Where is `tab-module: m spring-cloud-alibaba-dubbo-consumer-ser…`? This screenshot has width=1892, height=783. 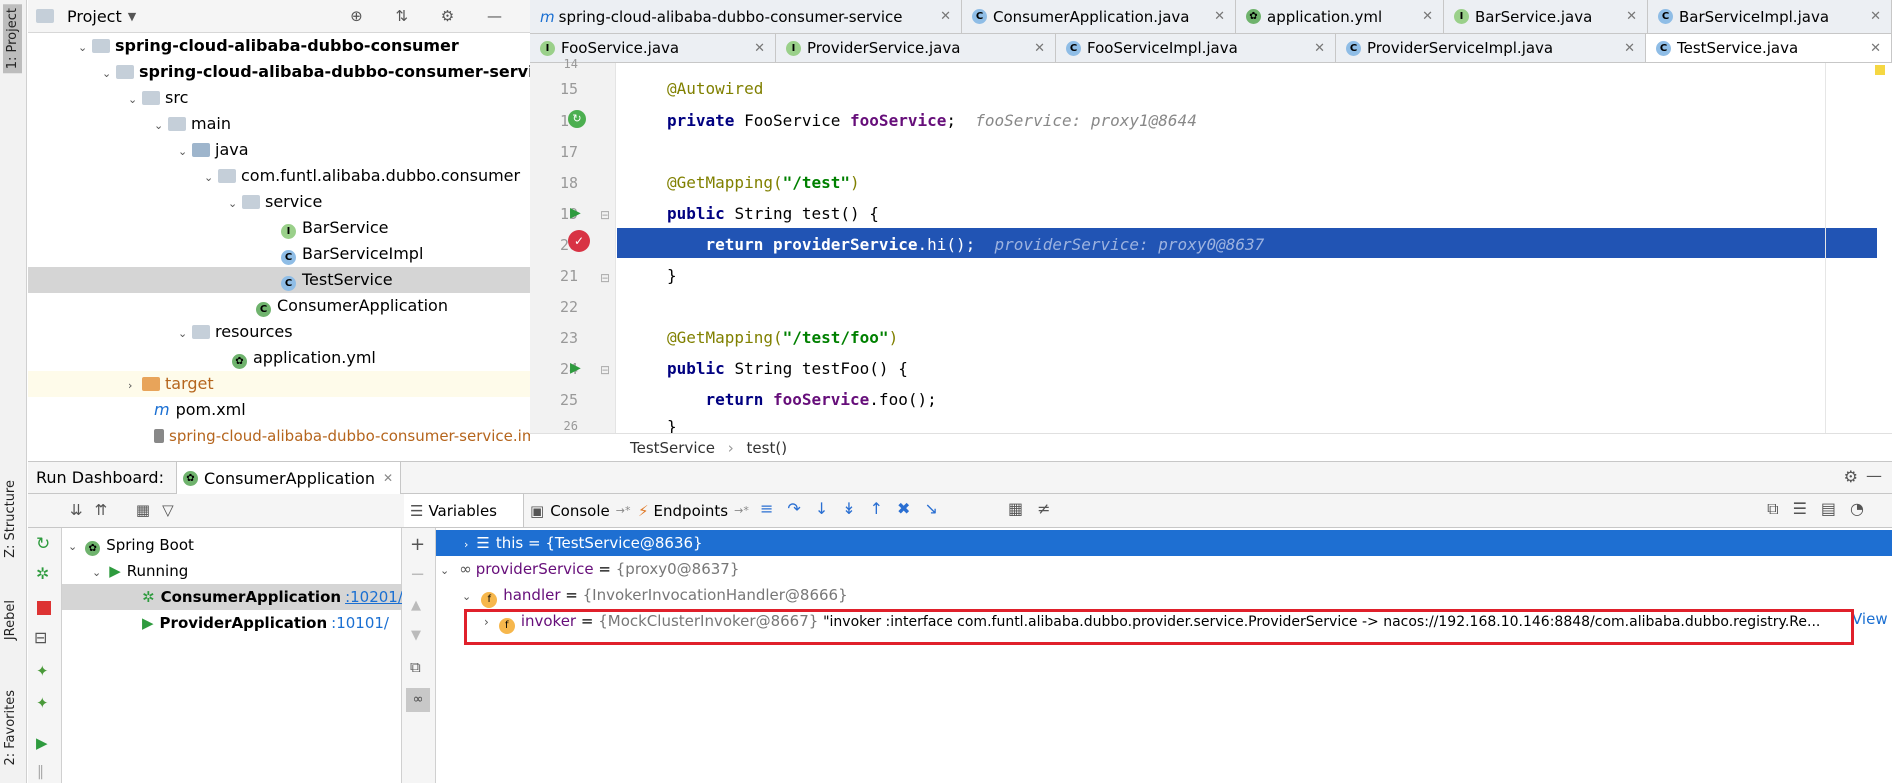
tab-module: m spring-cloud-alibaba-dubbo-consumer-ser… is located at coordinates (746, 16).